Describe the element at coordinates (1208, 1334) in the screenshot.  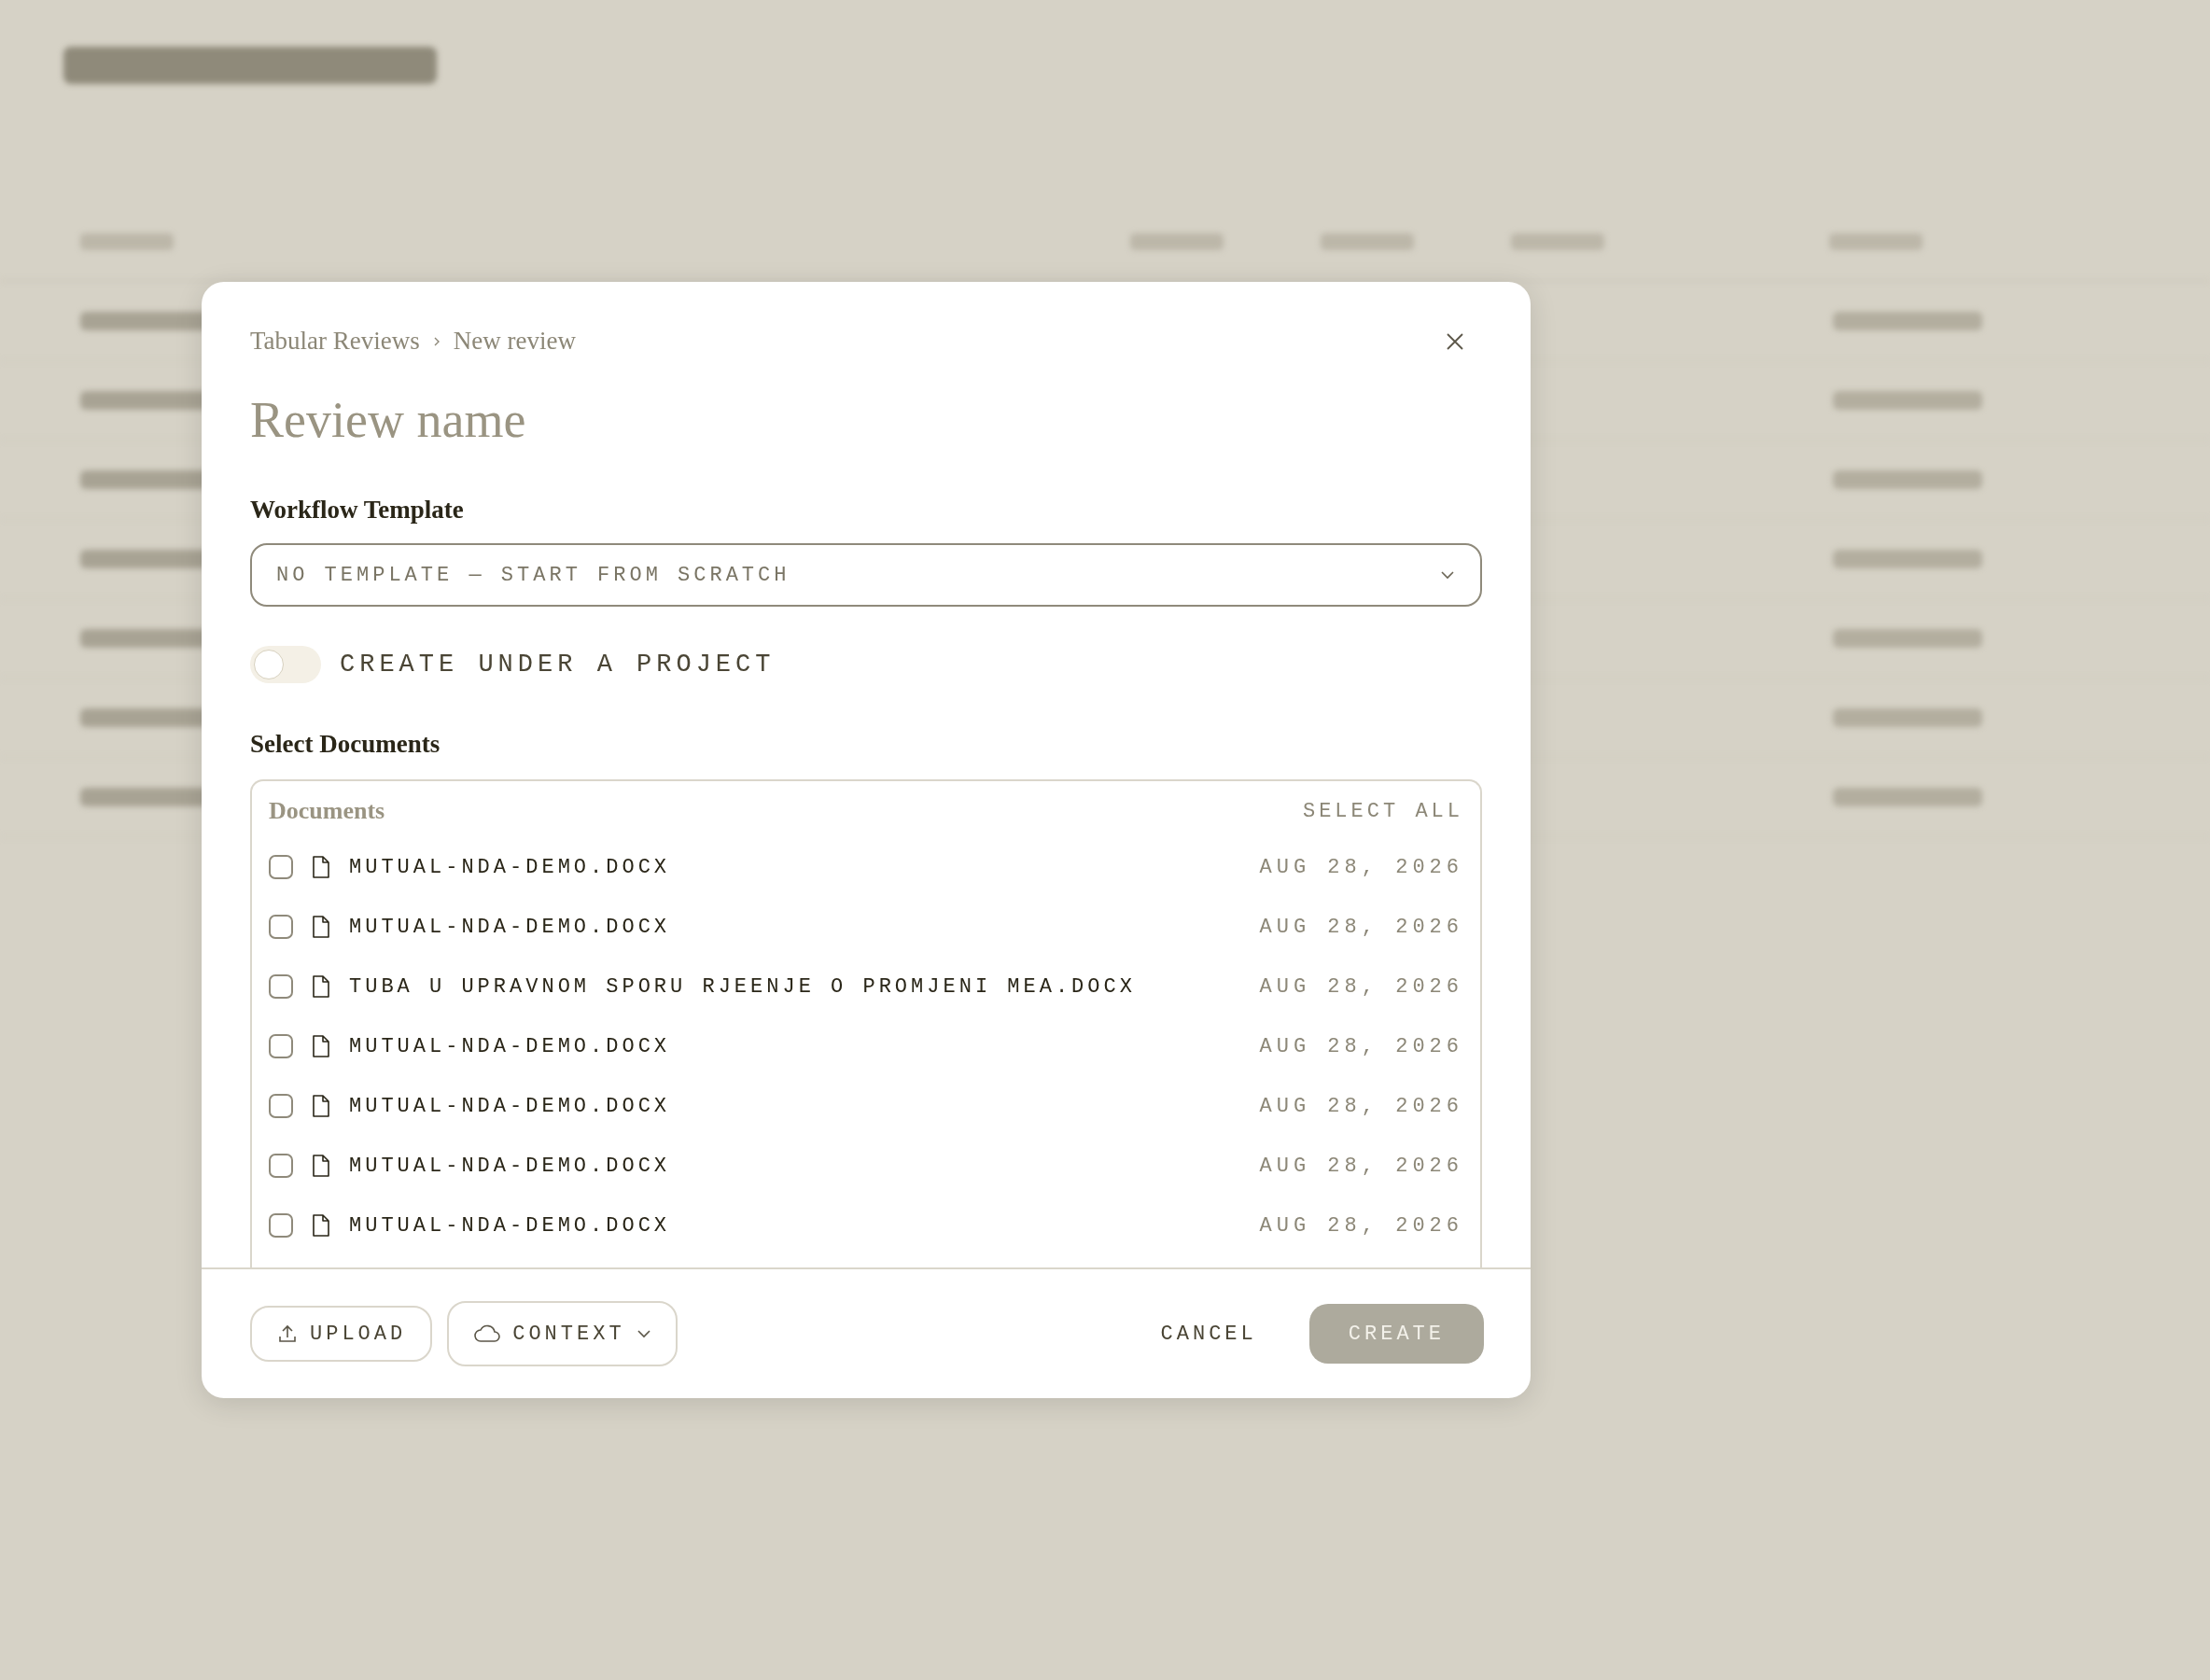
I see `cancel-button: CANCEL` at that location.